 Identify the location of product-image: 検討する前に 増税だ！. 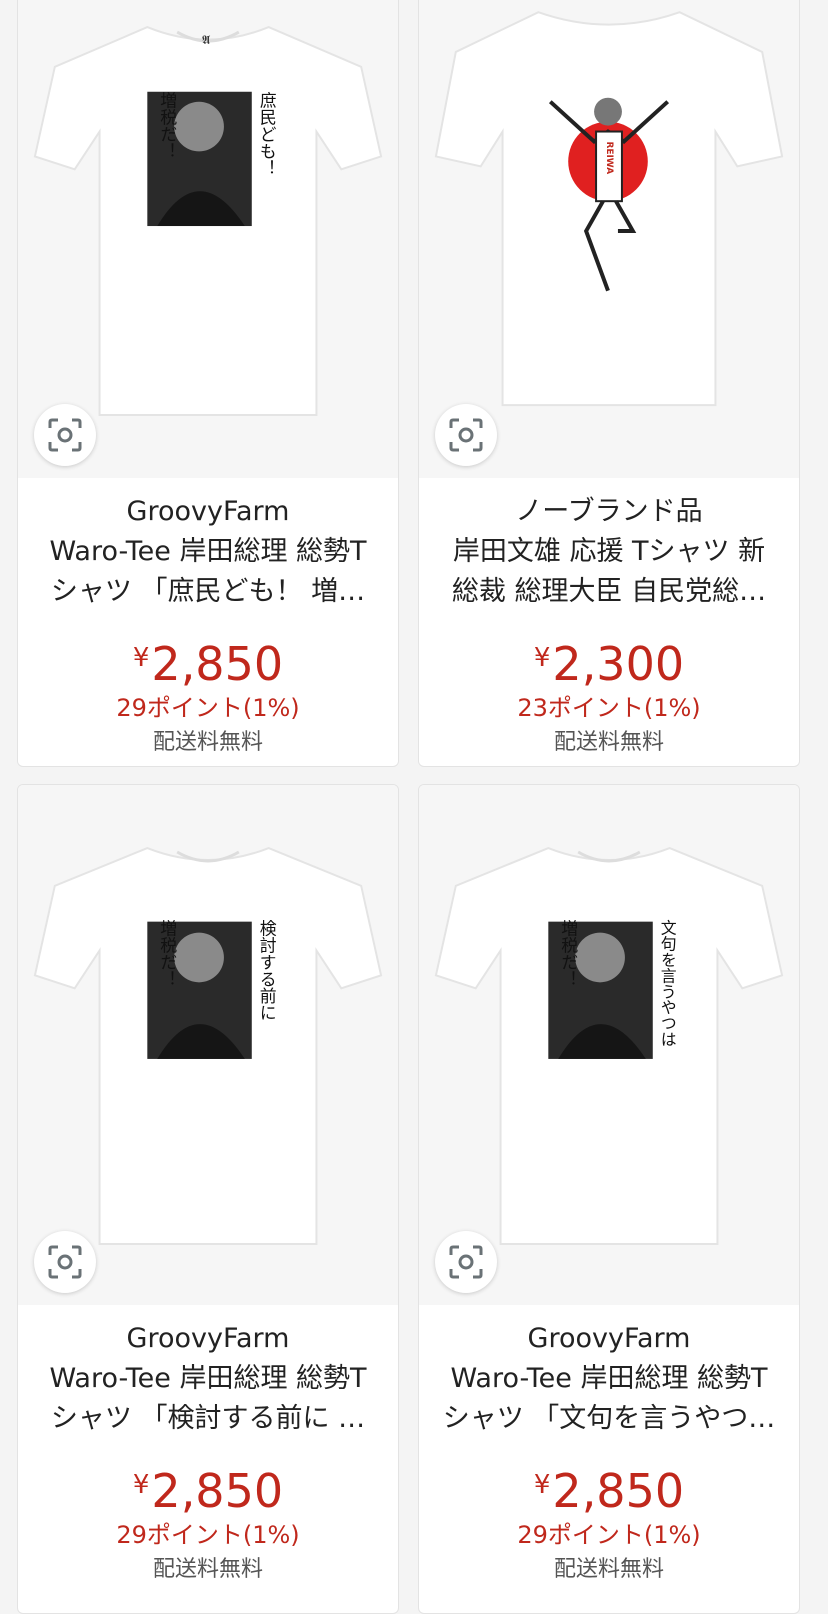
(208, 1045).